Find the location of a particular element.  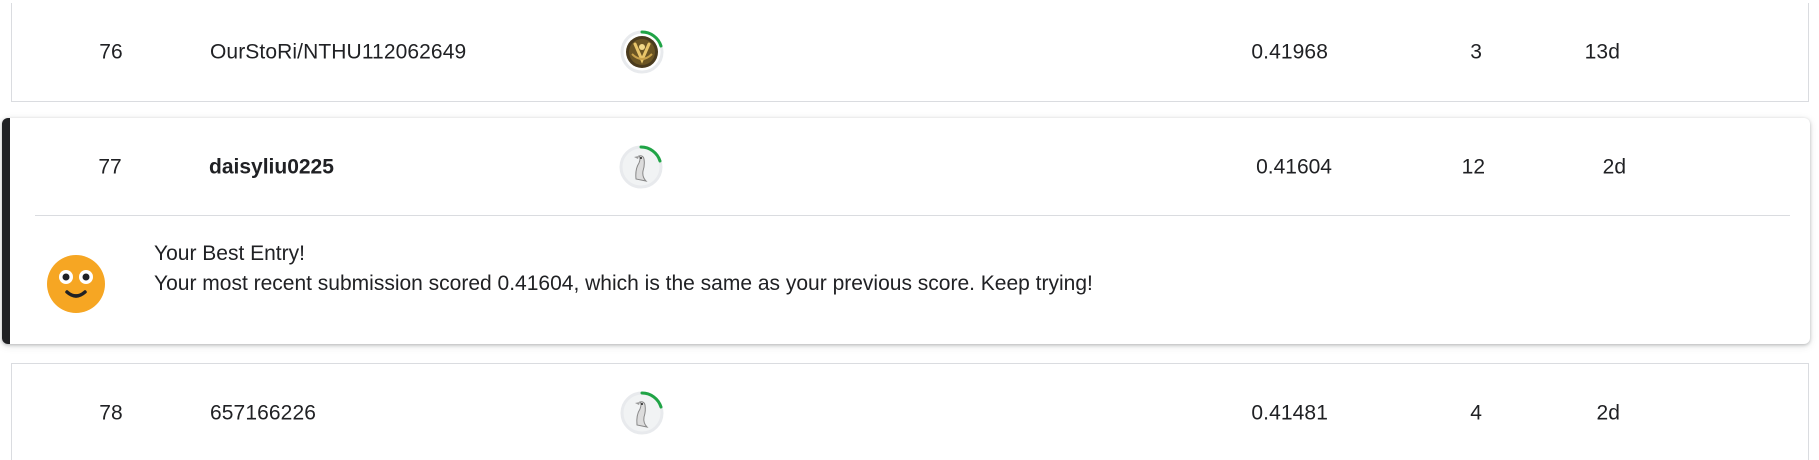

entries-cell: 3 is located at coordinates (1476, 52).